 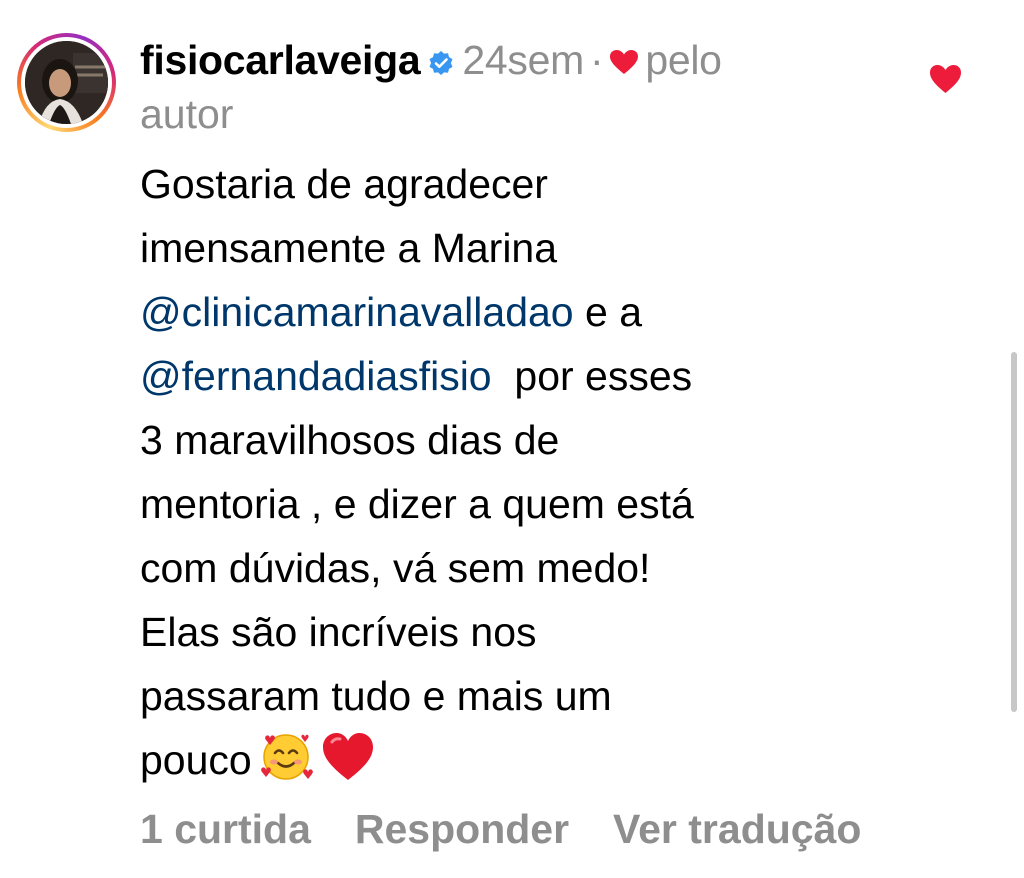 I want to click on comment-text: e a, so click(x=607, y=312).